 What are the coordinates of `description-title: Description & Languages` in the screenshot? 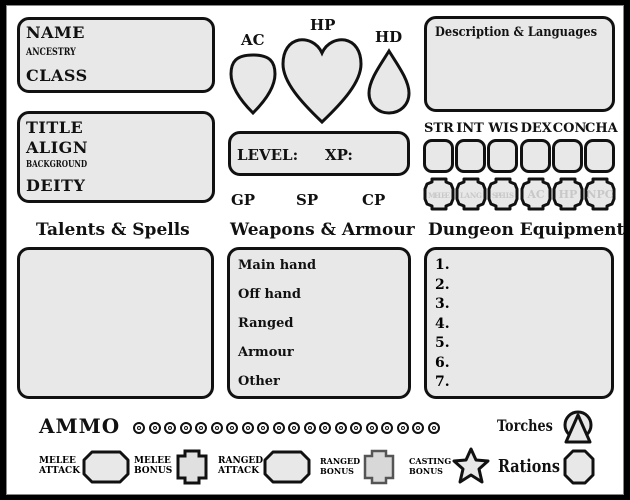 It's located at (516, 32).